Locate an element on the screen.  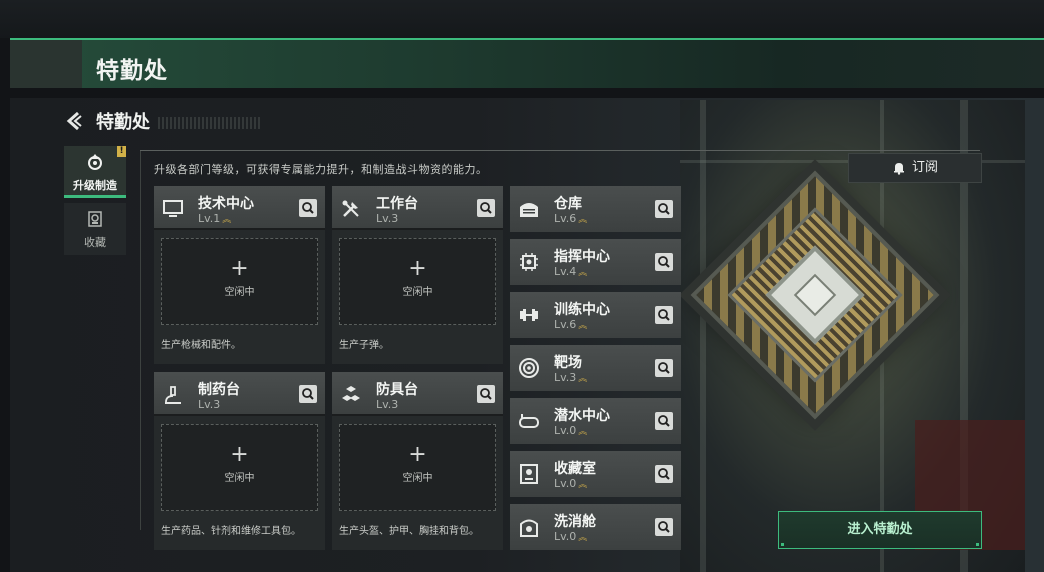
title-bar: 特勤处 is located at coordinates (527, 63).